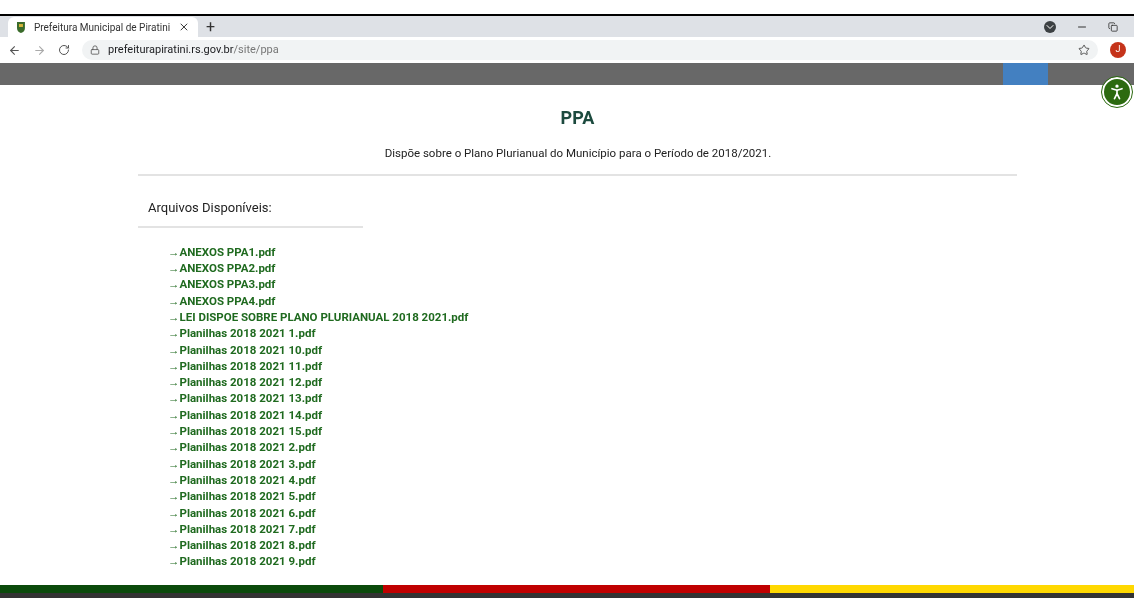  Describe the element at coordinates (1084, 50) in the screenshot. I see `bookmark-star-icon` at that location.